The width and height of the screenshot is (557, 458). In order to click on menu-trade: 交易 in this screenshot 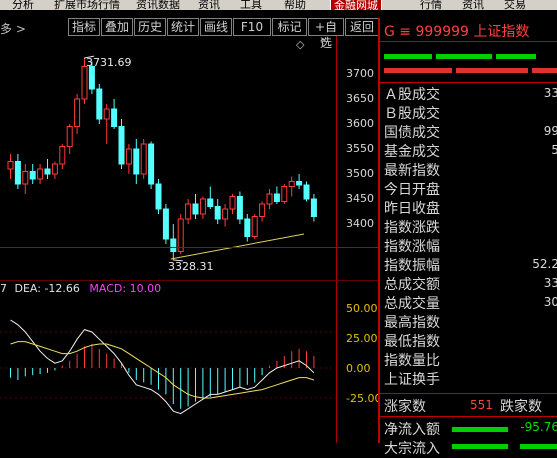, I will do `click(515, 5)`.